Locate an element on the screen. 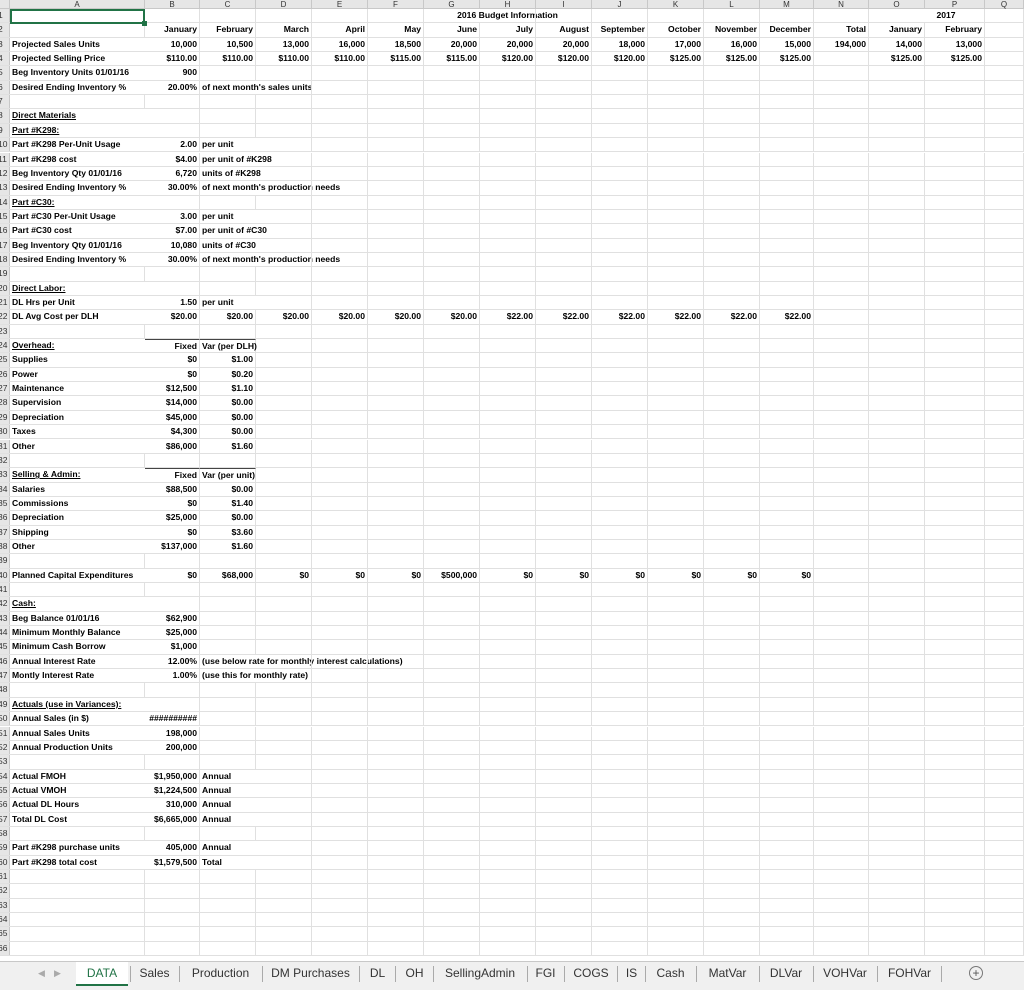 The image size is (1024, 990). cell-L25 is located at coordinates (732, 360).